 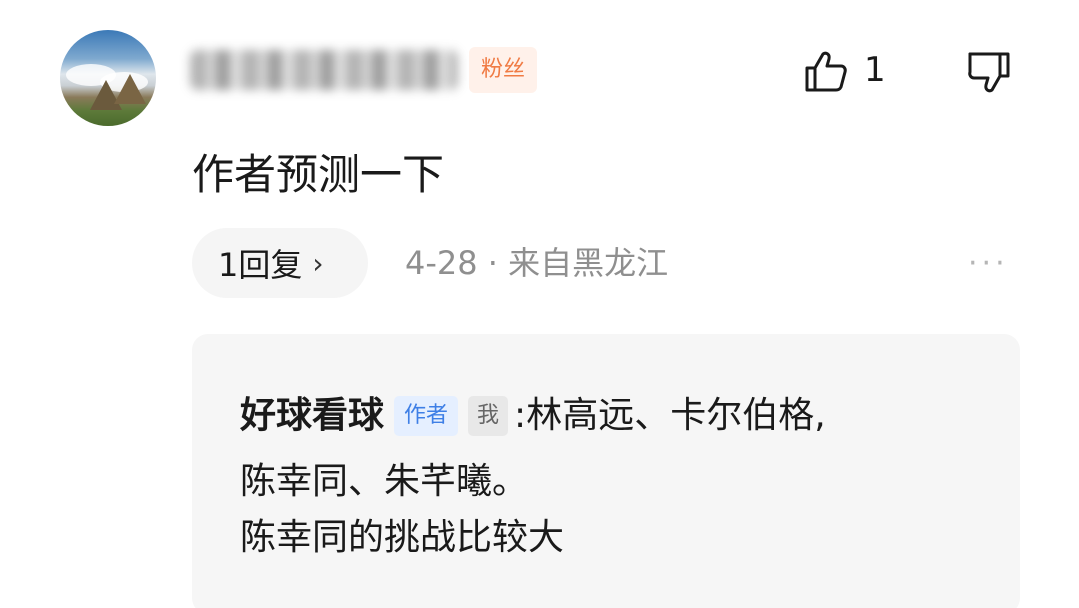 I want to click on username-redacted, so click(x=324, y=70).